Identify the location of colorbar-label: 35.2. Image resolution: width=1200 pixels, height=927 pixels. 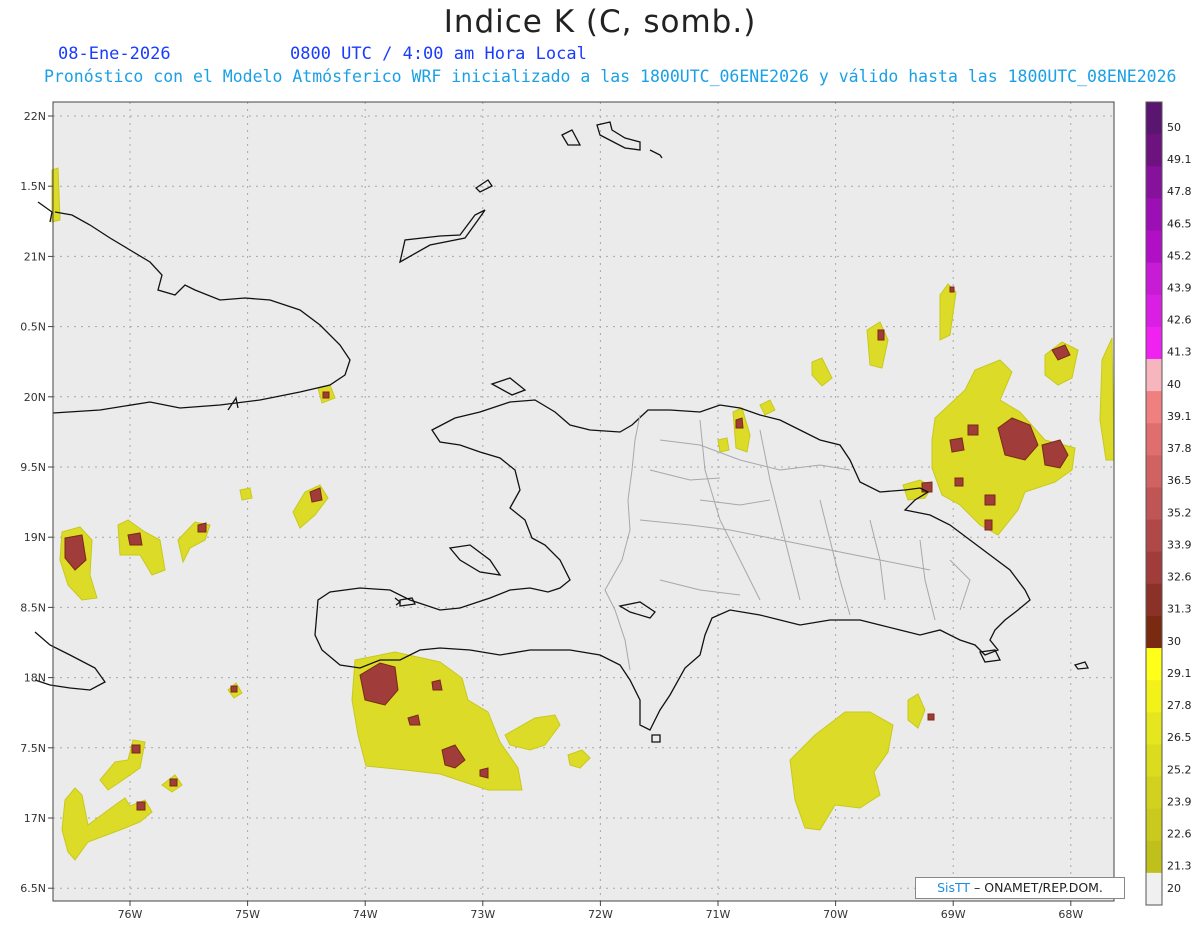
(1179, 512).